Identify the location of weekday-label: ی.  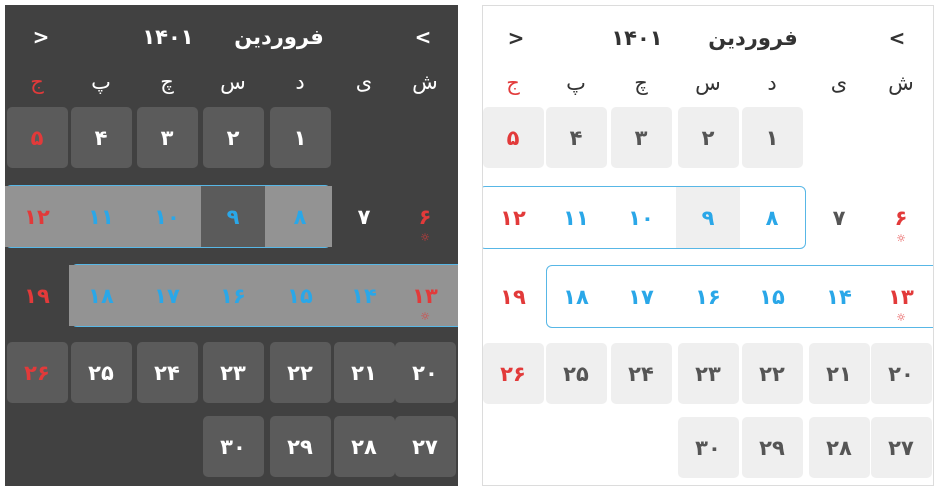
(839, 83).